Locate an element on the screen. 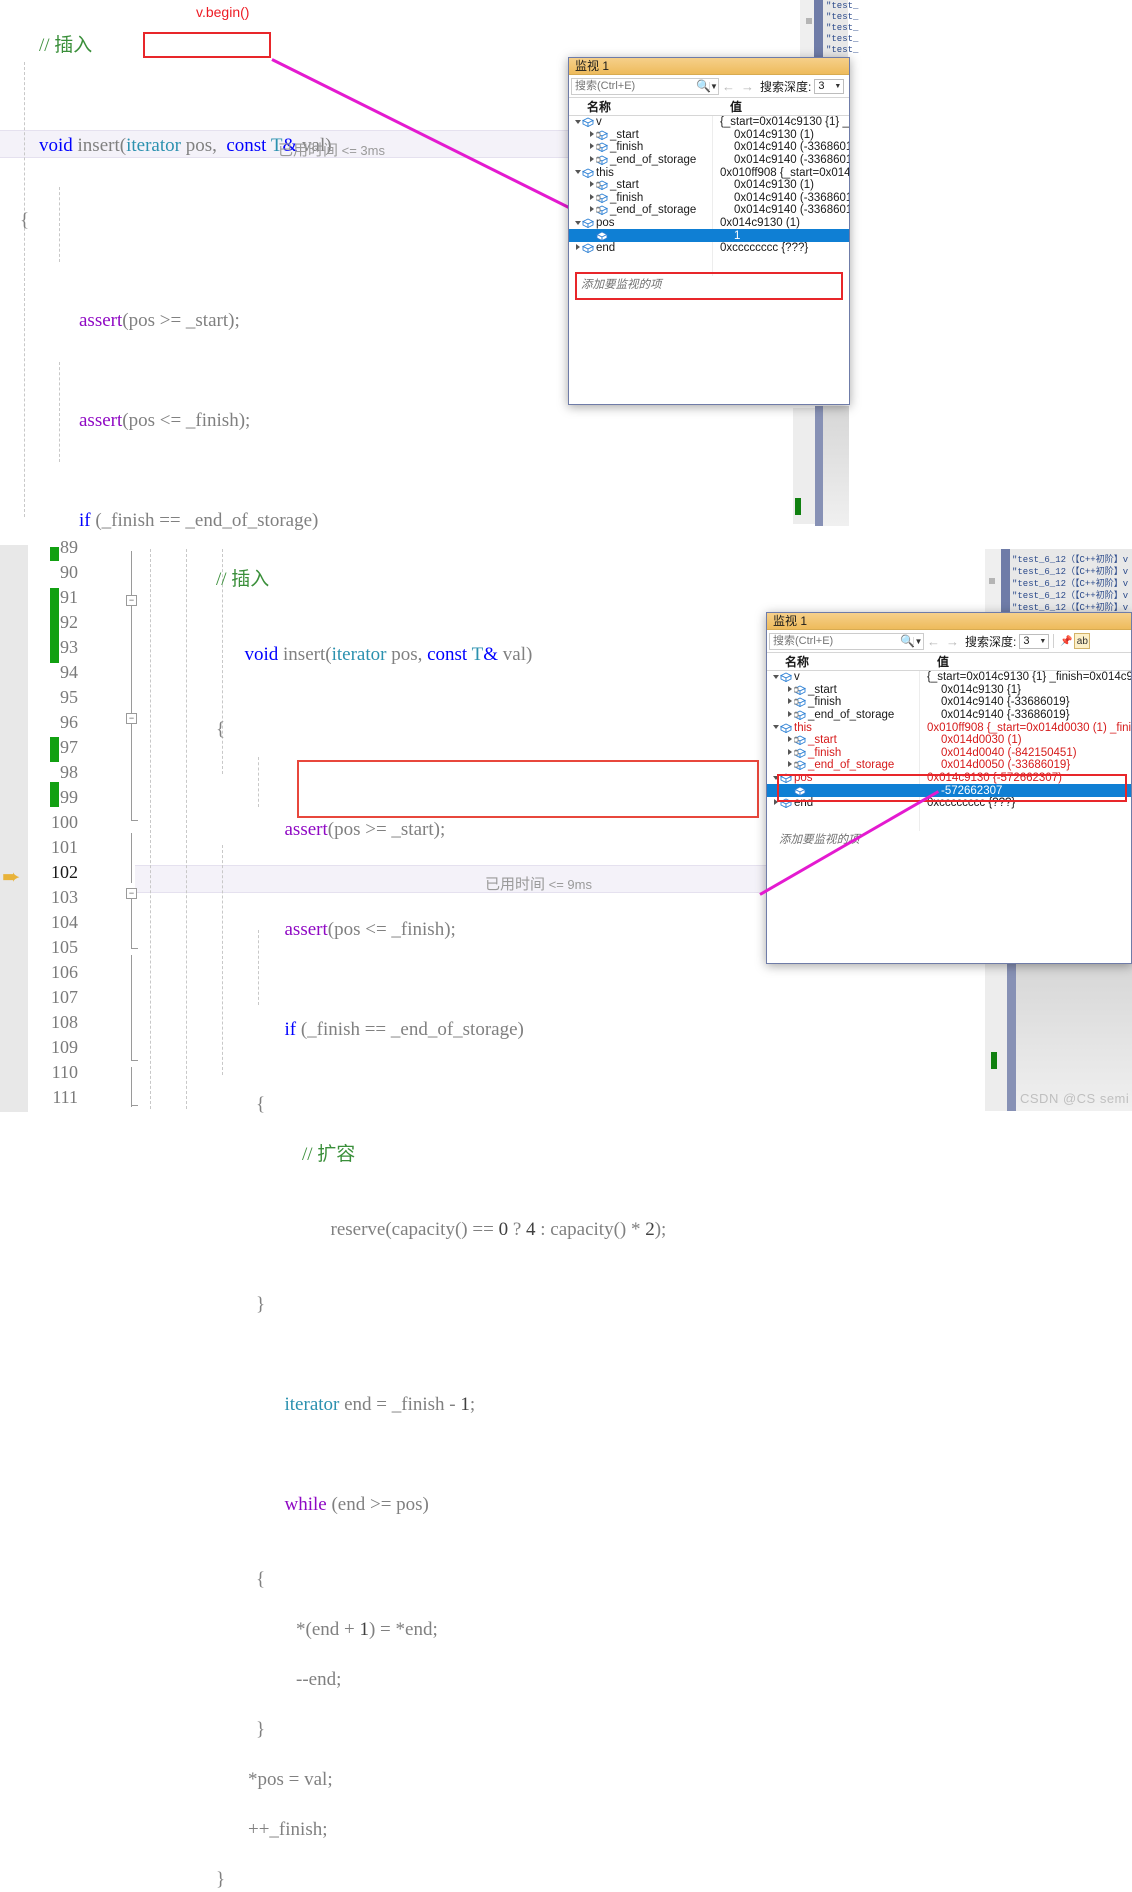  watch-row: end 0xcccccccc {???} is located at coordinates (709, 248).